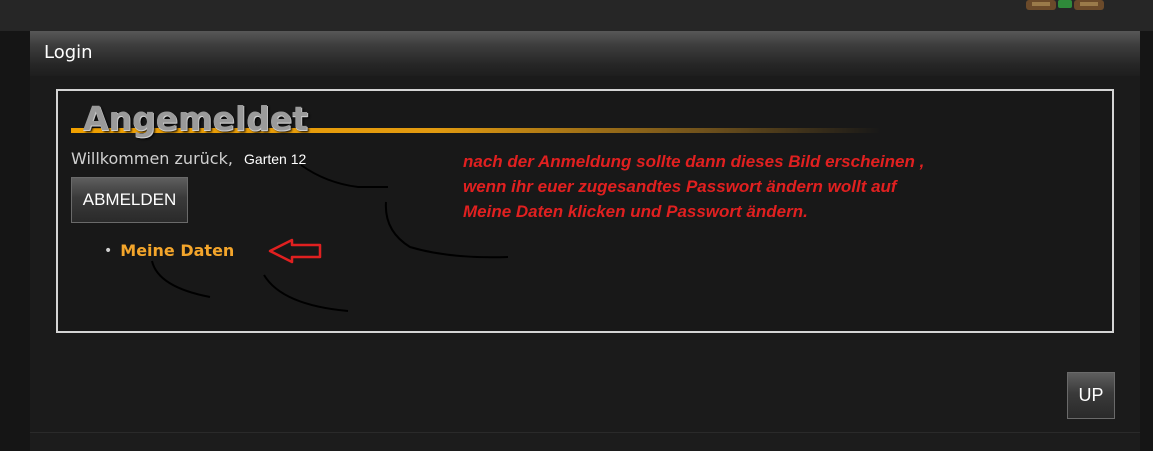 Image resolution: width=1153 pixels, height=451 pixels. I want to click on list-item: • Meine Daten, so click(169, 250).